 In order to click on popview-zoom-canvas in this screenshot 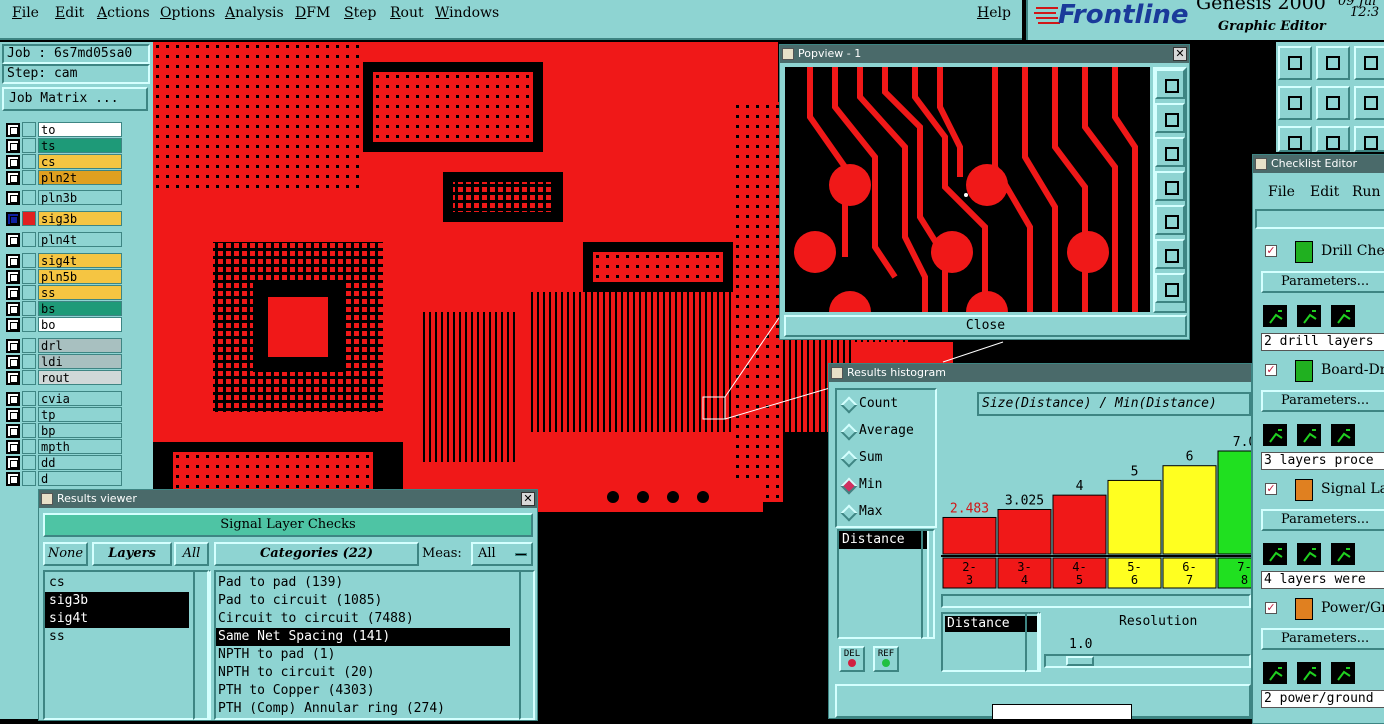, I will do `click(967, 189)`.